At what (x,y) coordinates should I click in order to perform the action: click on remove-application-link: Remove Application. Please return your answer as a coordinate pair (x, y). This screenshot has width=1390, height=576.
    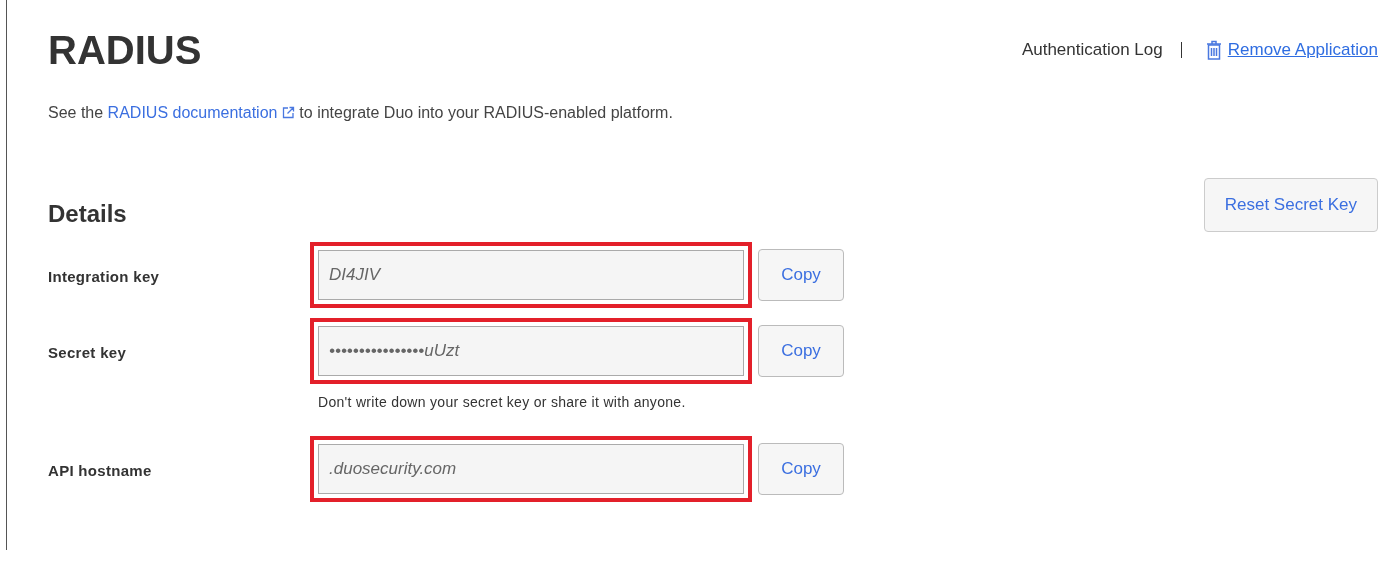
    Looking at the image, I should click on (1302, 50).